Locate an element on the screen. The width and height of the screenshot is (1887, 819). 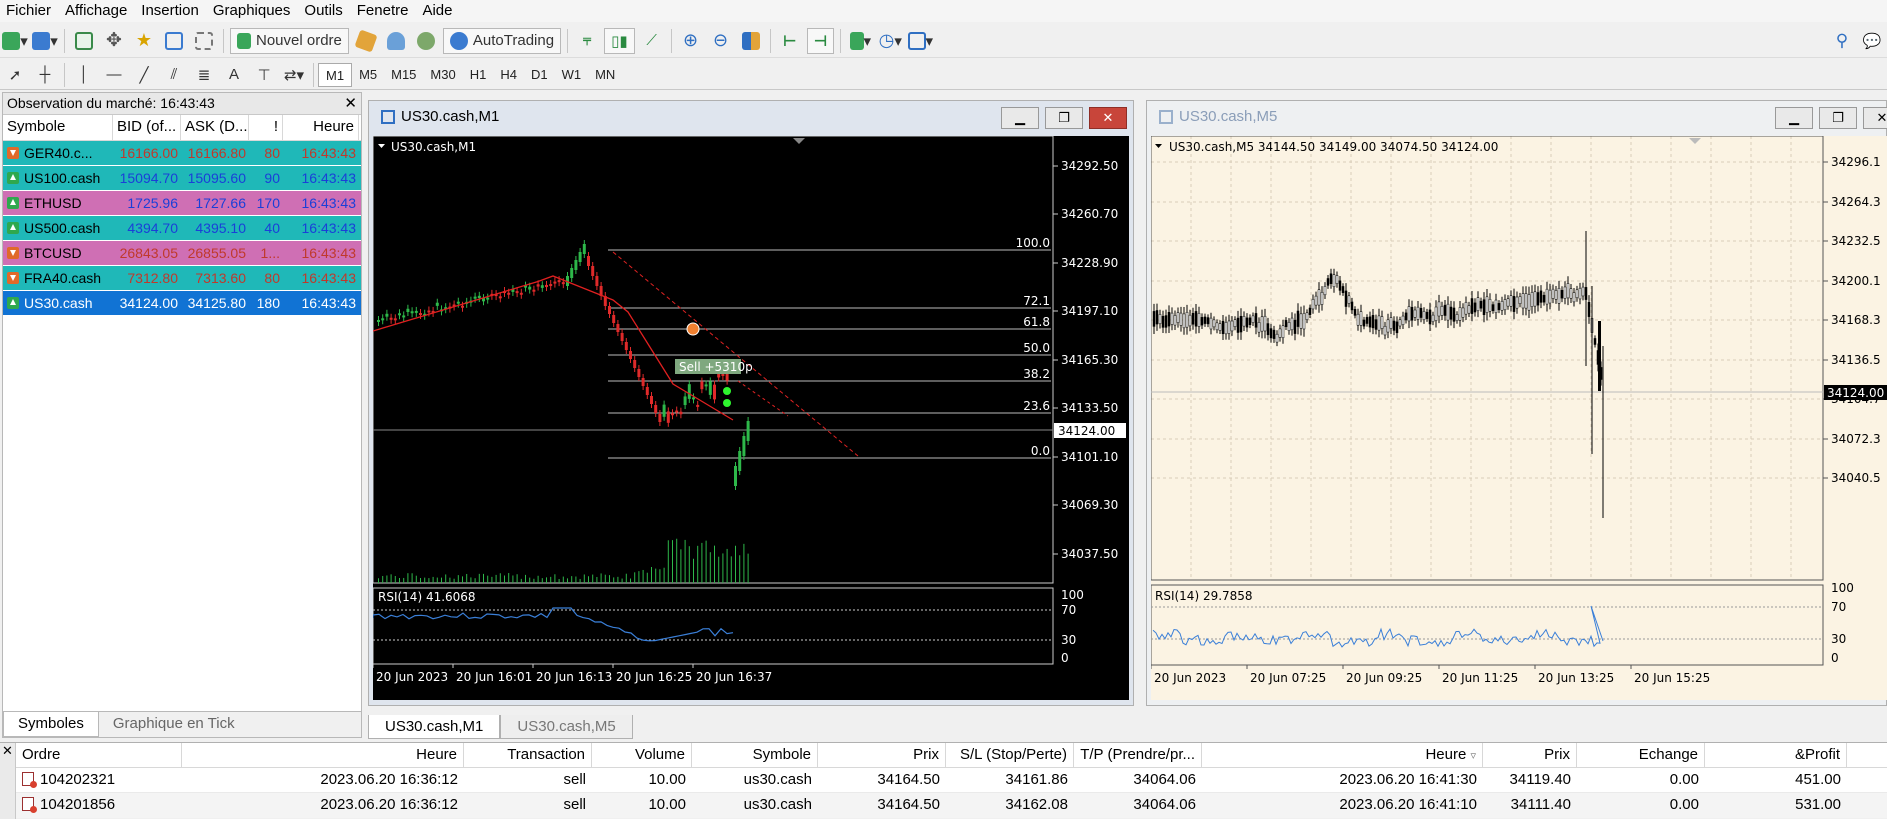
menu-aide: Aide is located at coordinates (438, 11).